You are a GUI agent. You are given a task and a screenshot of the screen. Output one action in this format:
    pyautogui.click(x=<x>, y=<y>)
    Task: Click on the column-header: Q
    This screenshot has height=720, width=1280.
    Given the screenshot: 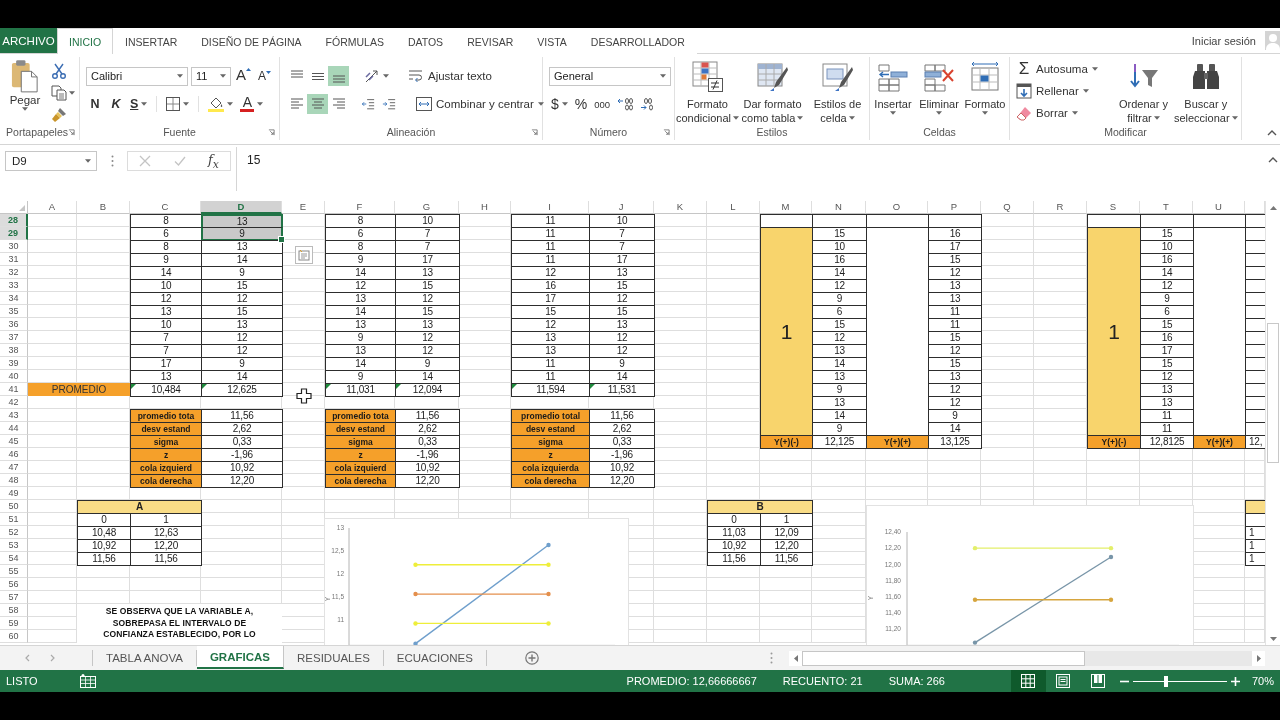 What is the action you would take?
    pyautogui.click(x=1007, y=207)
    